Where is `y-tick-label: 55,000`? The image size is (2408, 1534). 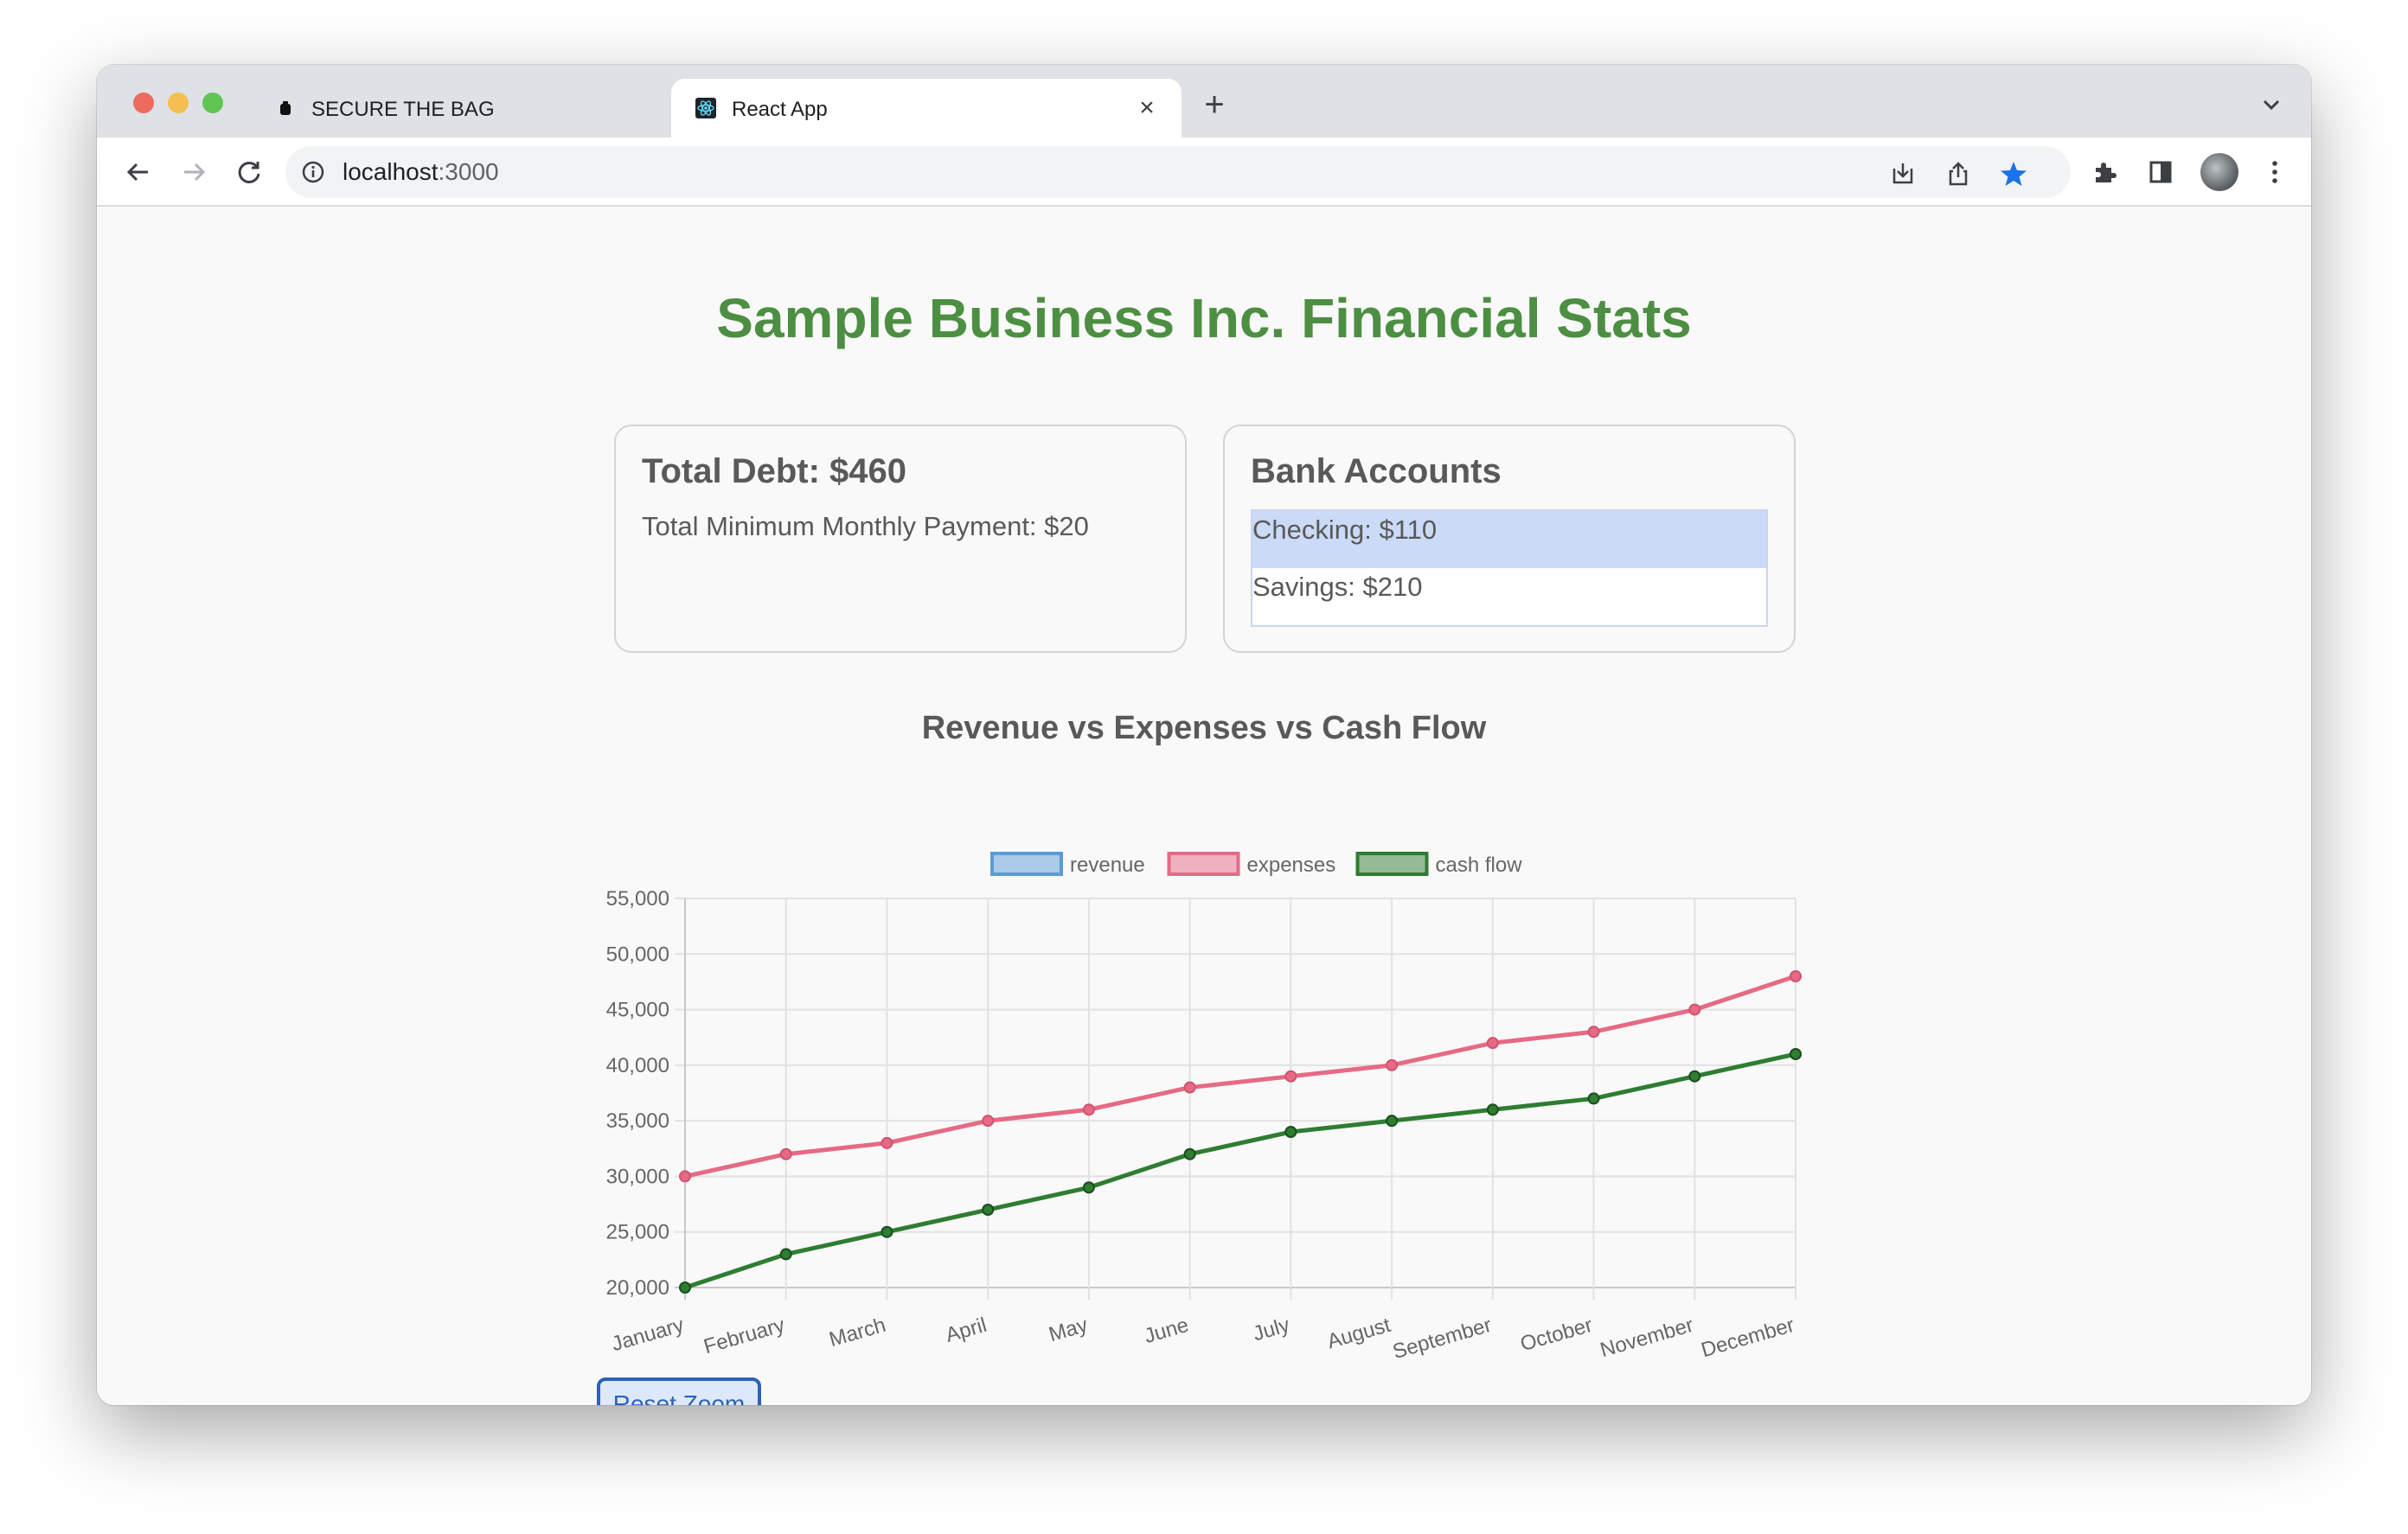 y-tick-label: 55,000 is located at coordinates (637, 899).